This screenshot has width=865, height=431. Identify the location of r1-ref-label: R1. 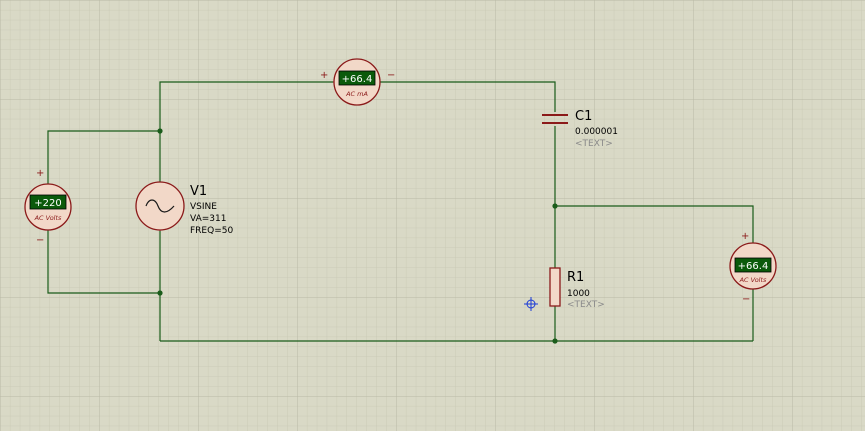
(575, 277).